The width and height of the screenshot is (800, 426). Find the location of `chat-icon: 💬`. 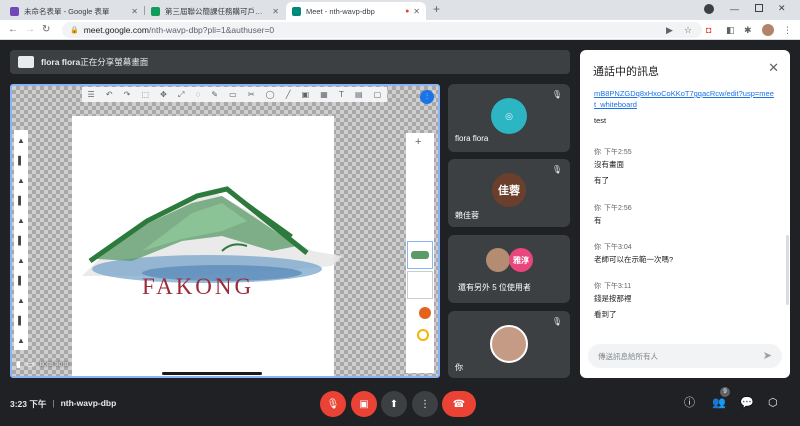

chat-icon: 💬 is located at coordinates (747, 403).